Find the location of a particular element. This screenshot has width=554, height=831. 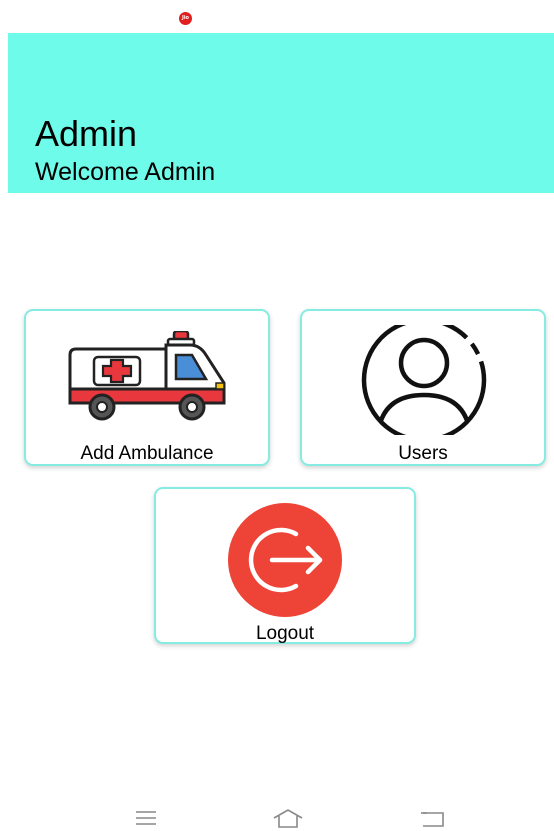

logout-button: Logout is located at coordinates (285, 565).